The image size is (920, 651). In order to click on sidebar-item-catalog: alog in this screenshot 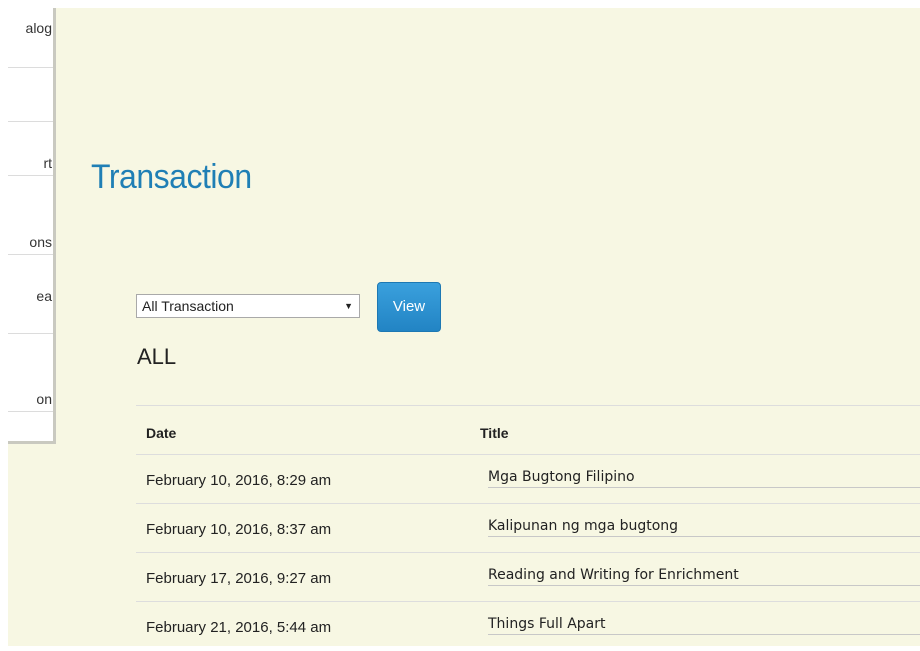, I will do `click(30, 38)`.